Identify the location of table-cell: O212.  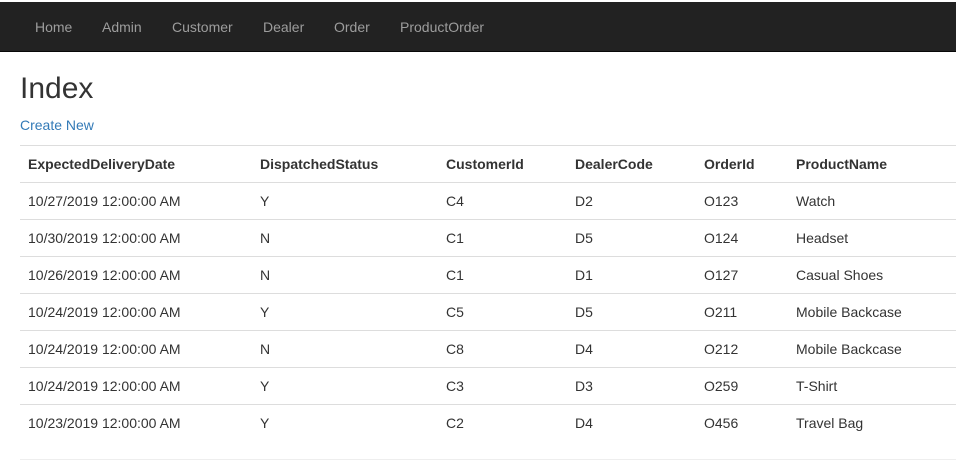
(742, 349).